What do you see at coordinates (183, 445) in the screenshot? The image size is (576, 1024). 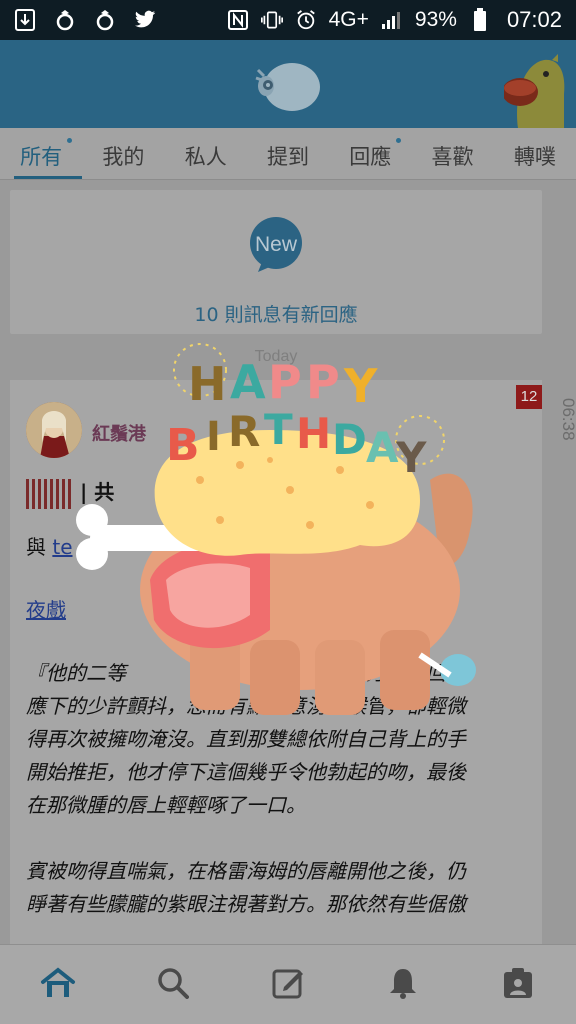 I see `svg-text: B` at bounding box center [183, 445].